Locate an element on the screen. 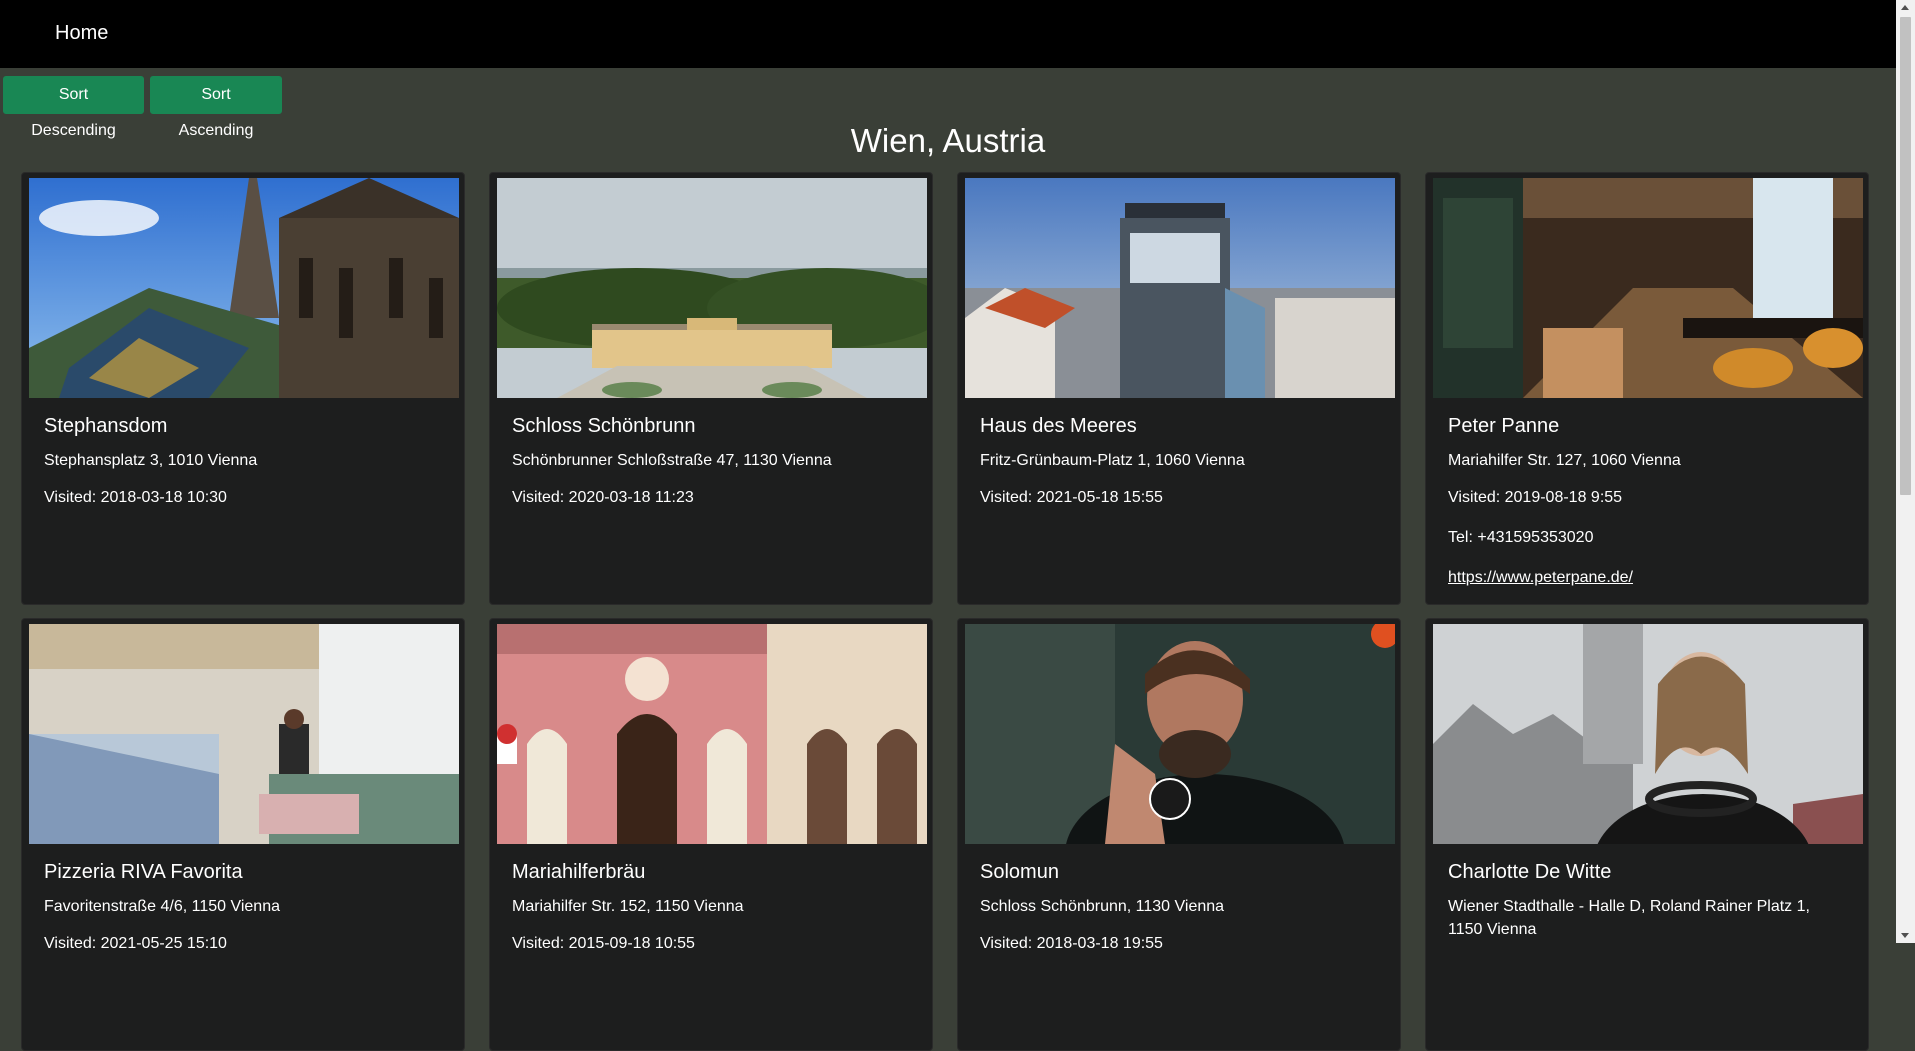  card-visited: Visited: 2015-09-18 10:55 is located at coordinates (603, 943).